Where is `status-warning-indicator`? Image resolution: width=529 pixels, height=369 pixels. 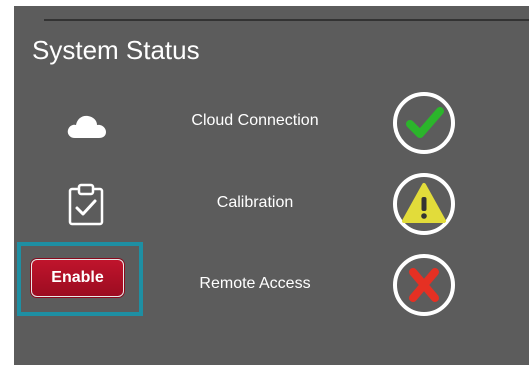 status-warning-indicator is located at coordinates (424, 204).